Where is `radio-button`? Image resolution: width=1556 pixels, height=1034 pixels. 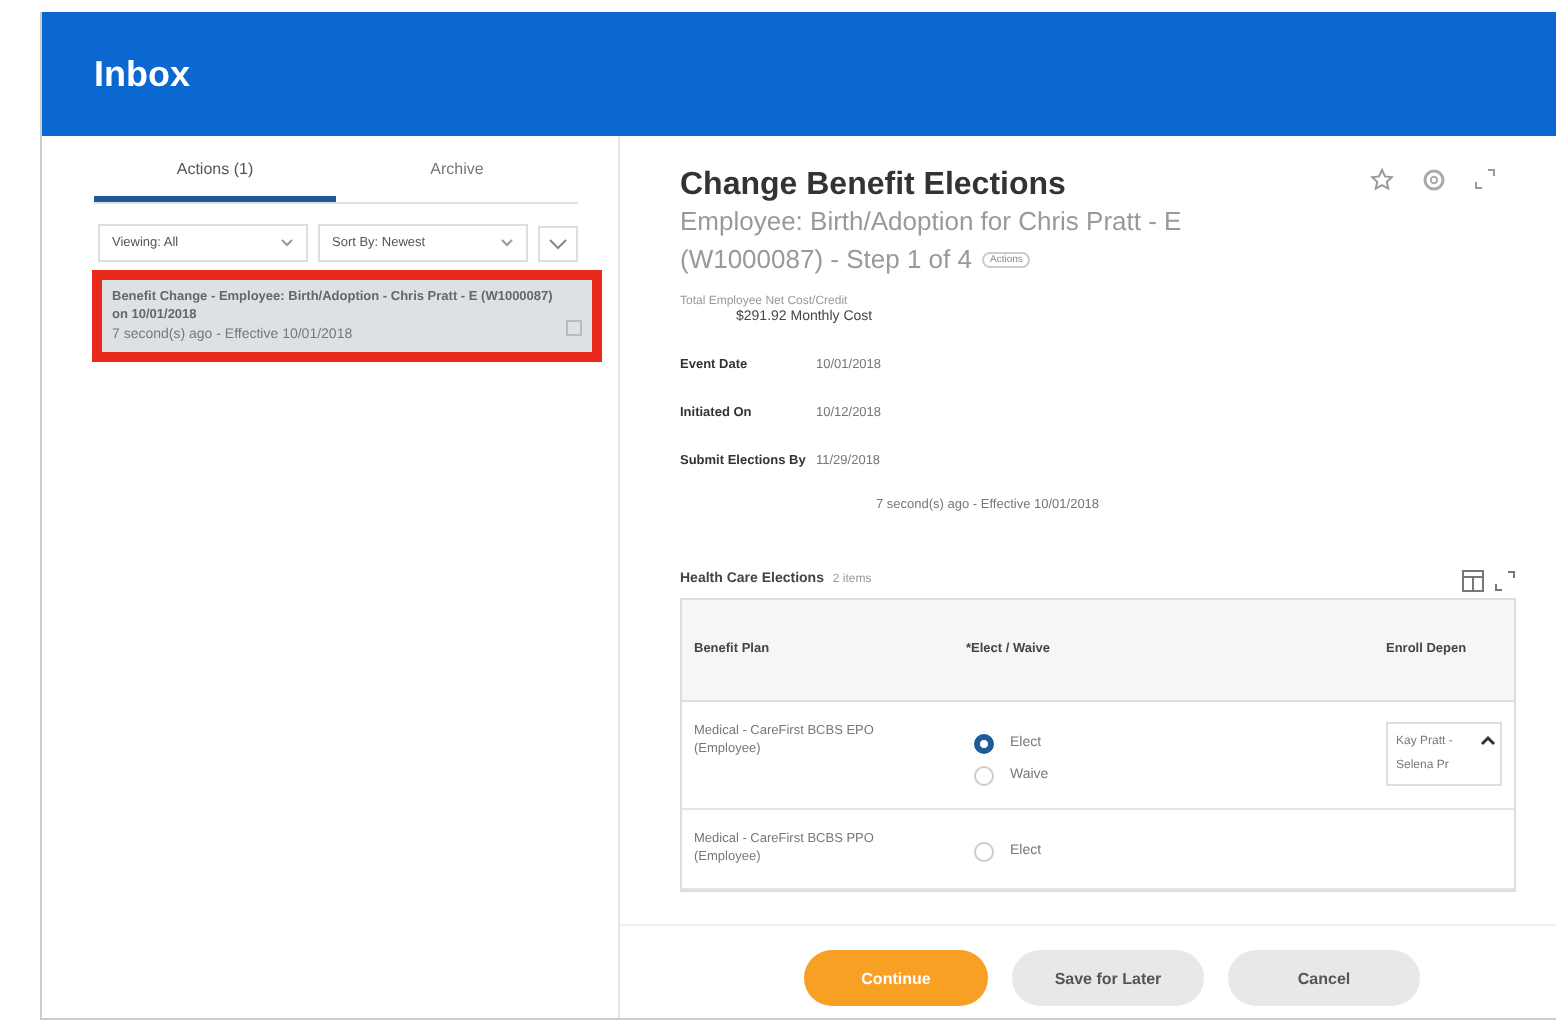
radio-button is located at coordinates (984, 743).